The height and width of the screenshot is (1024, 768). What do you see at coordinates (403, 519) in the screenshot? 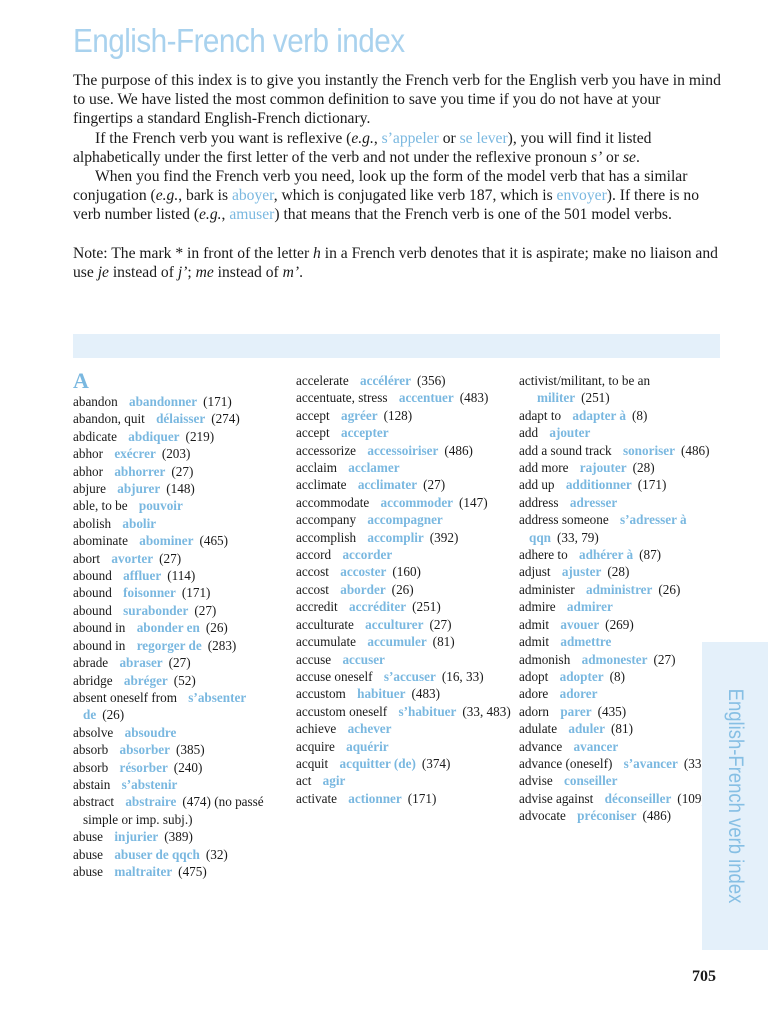
I see `index-entry: accompany accompagner` at bounding box center [403, 519].